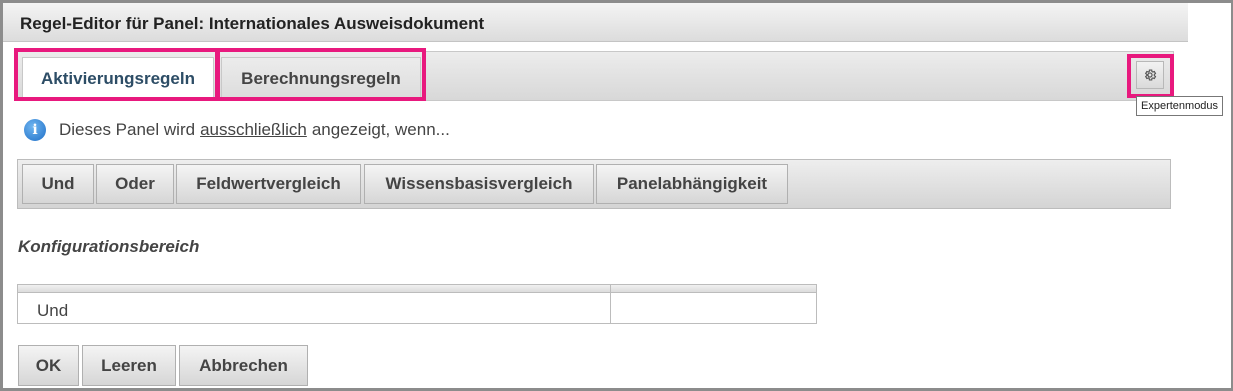 The height and width of the screenshot is (391, 1233). Describe the element at coordinates (58, 184) in the screenshot. I see `und-button: Und` at that location.